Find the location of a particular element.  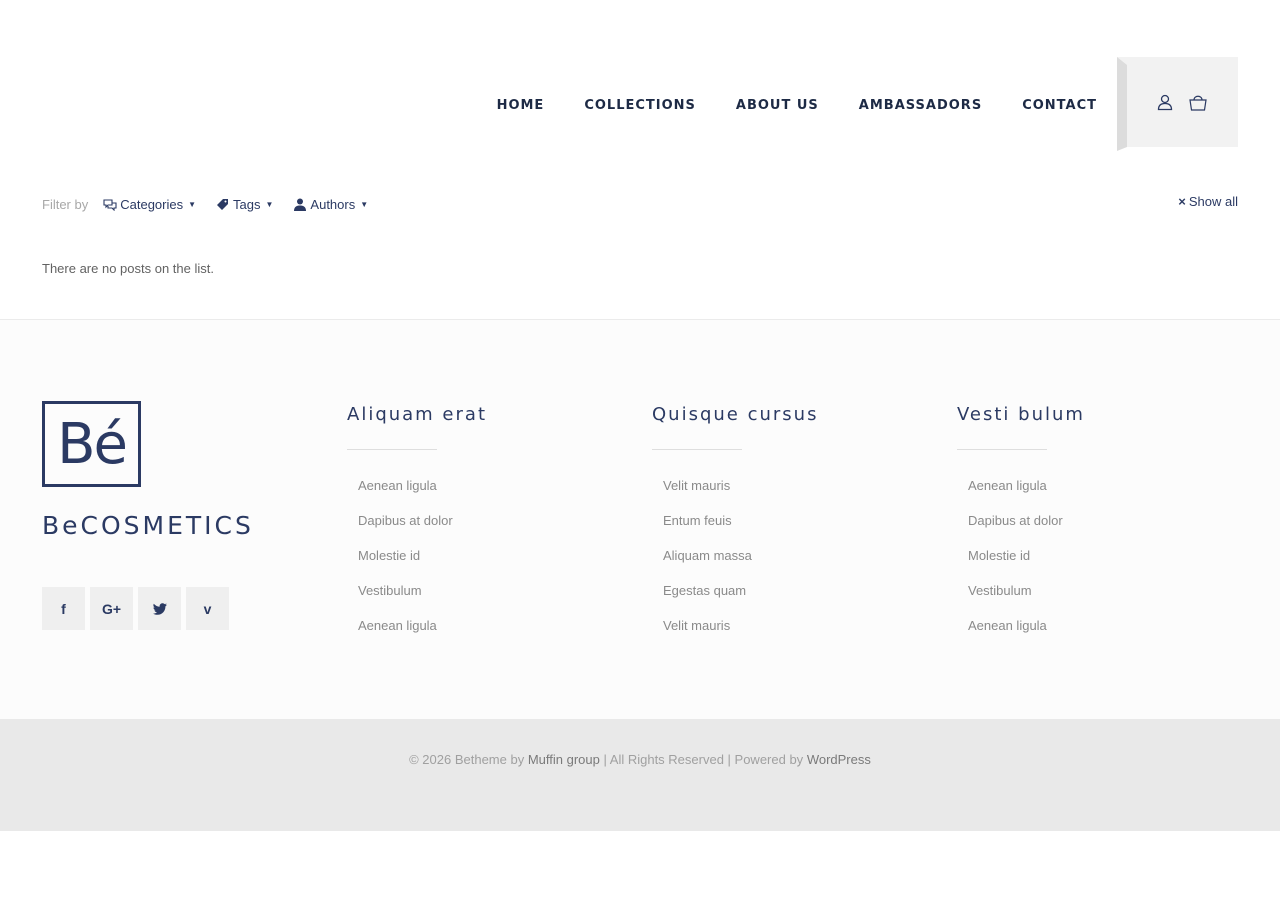

top-bar-right is located at coordinates (1177, 104).